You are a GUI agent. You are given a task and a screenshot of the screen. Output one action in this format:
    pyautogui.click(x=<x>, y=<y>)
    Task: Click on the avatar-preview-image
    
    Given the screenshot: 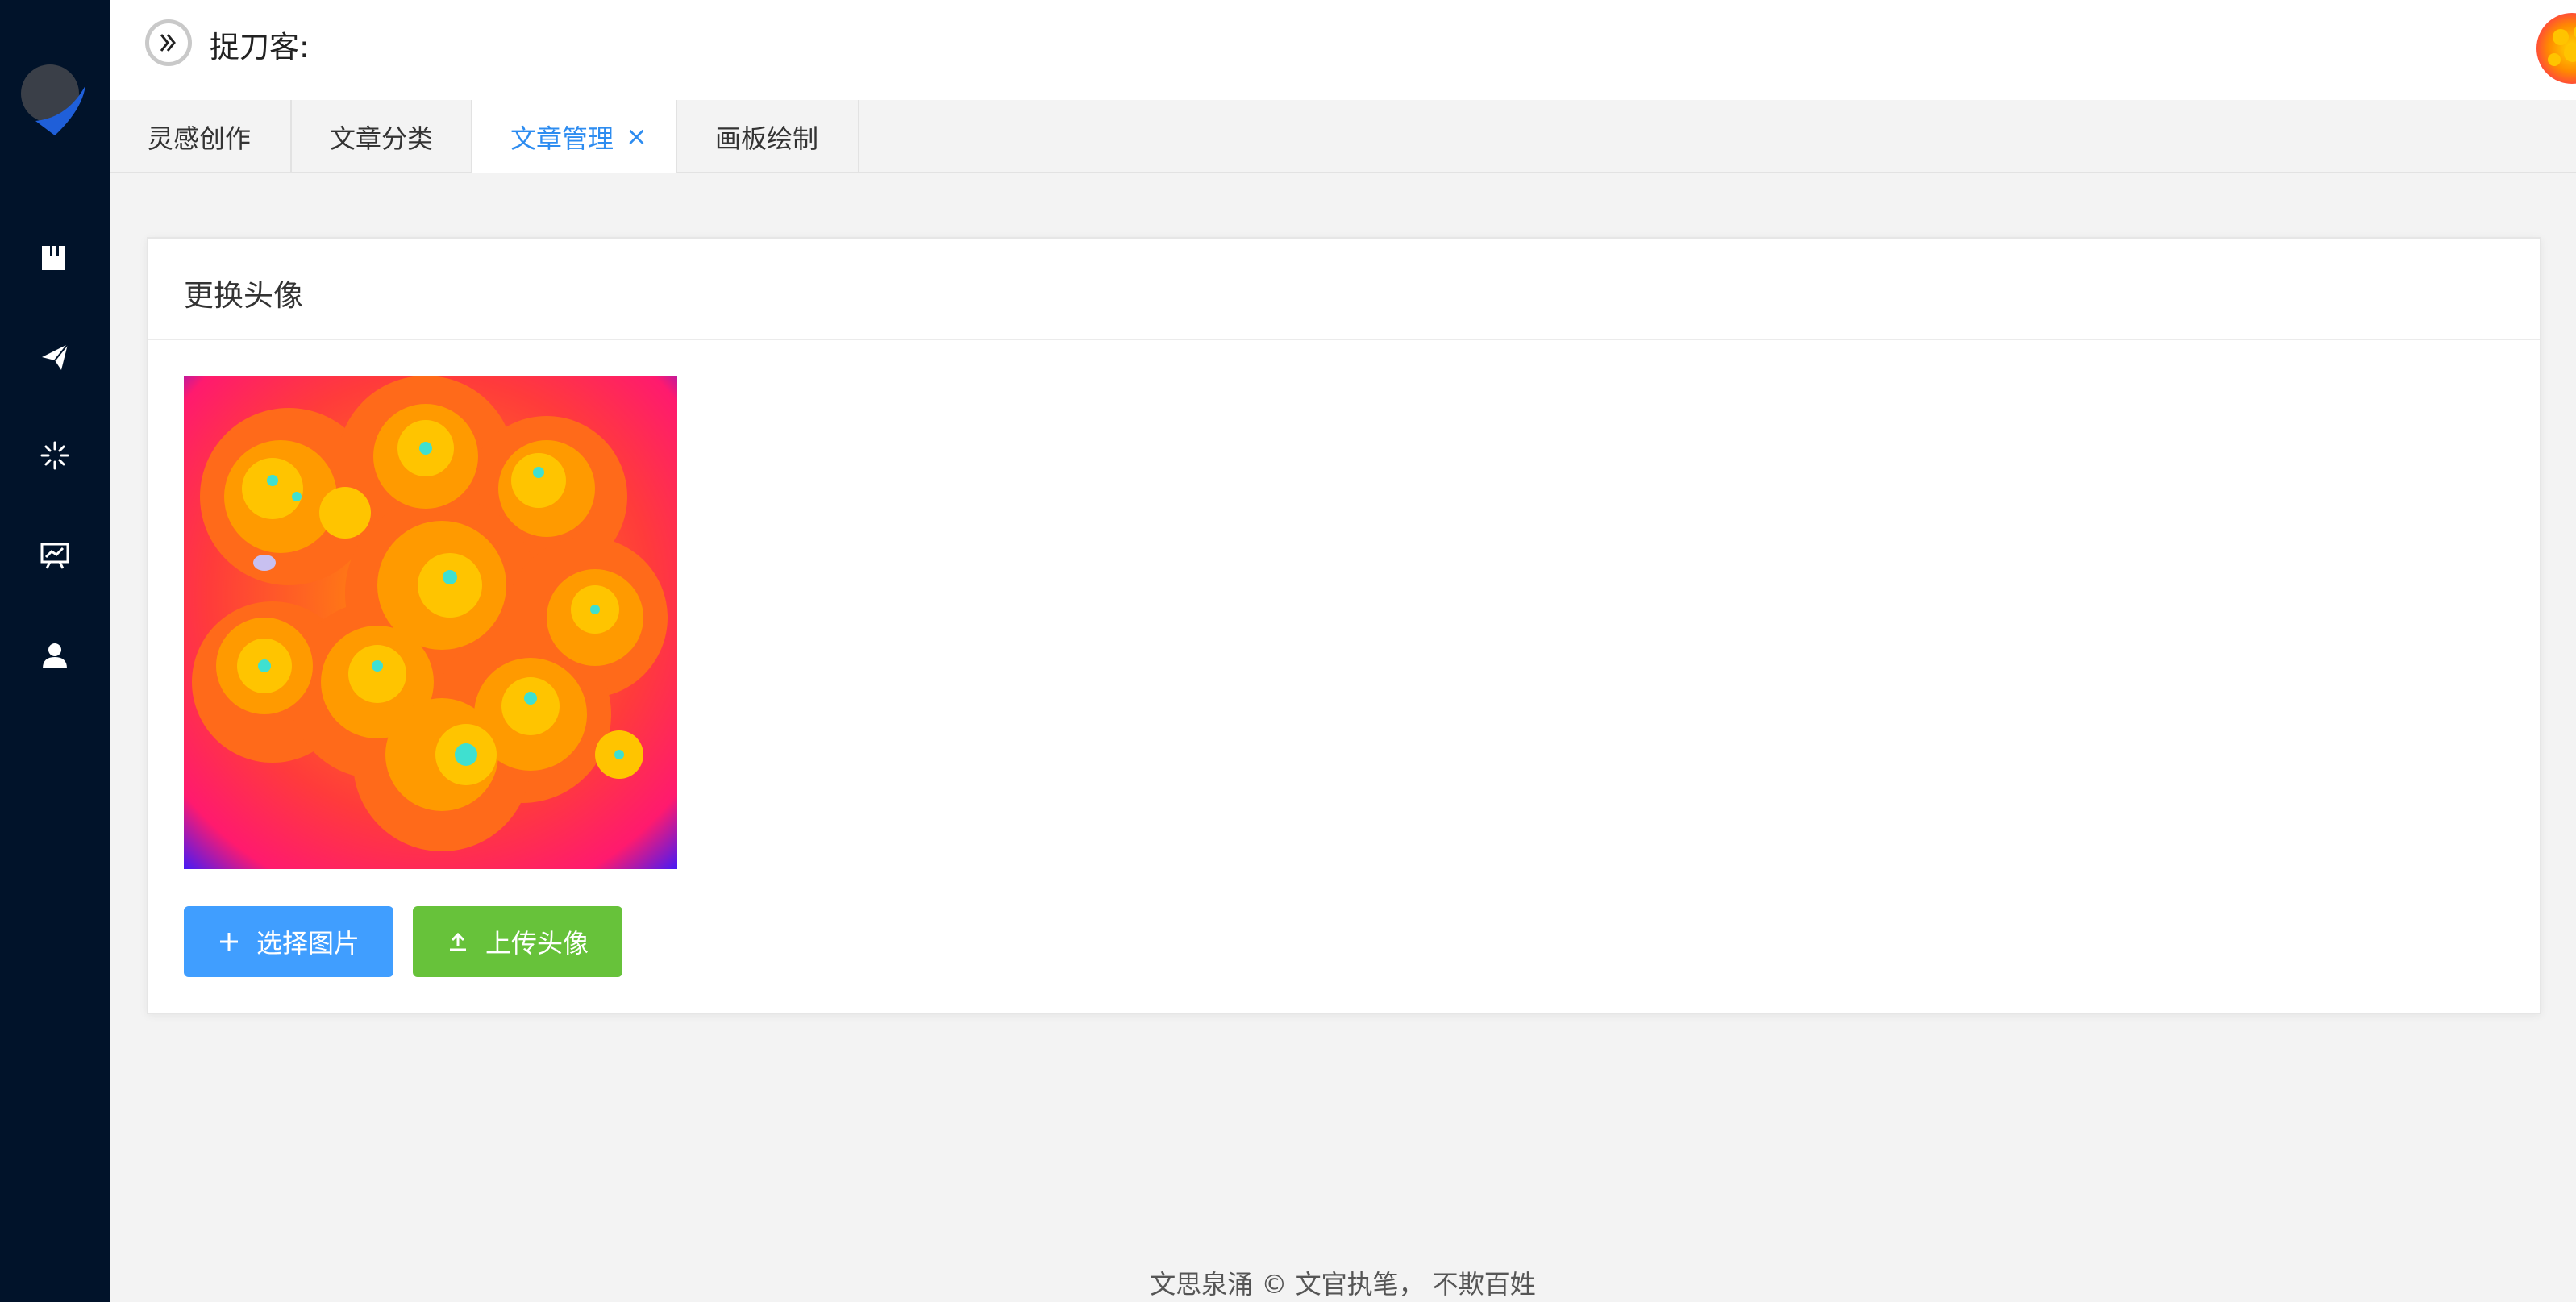 What is the action you would take?
    pyautogui.click(x=431, y=622)
    